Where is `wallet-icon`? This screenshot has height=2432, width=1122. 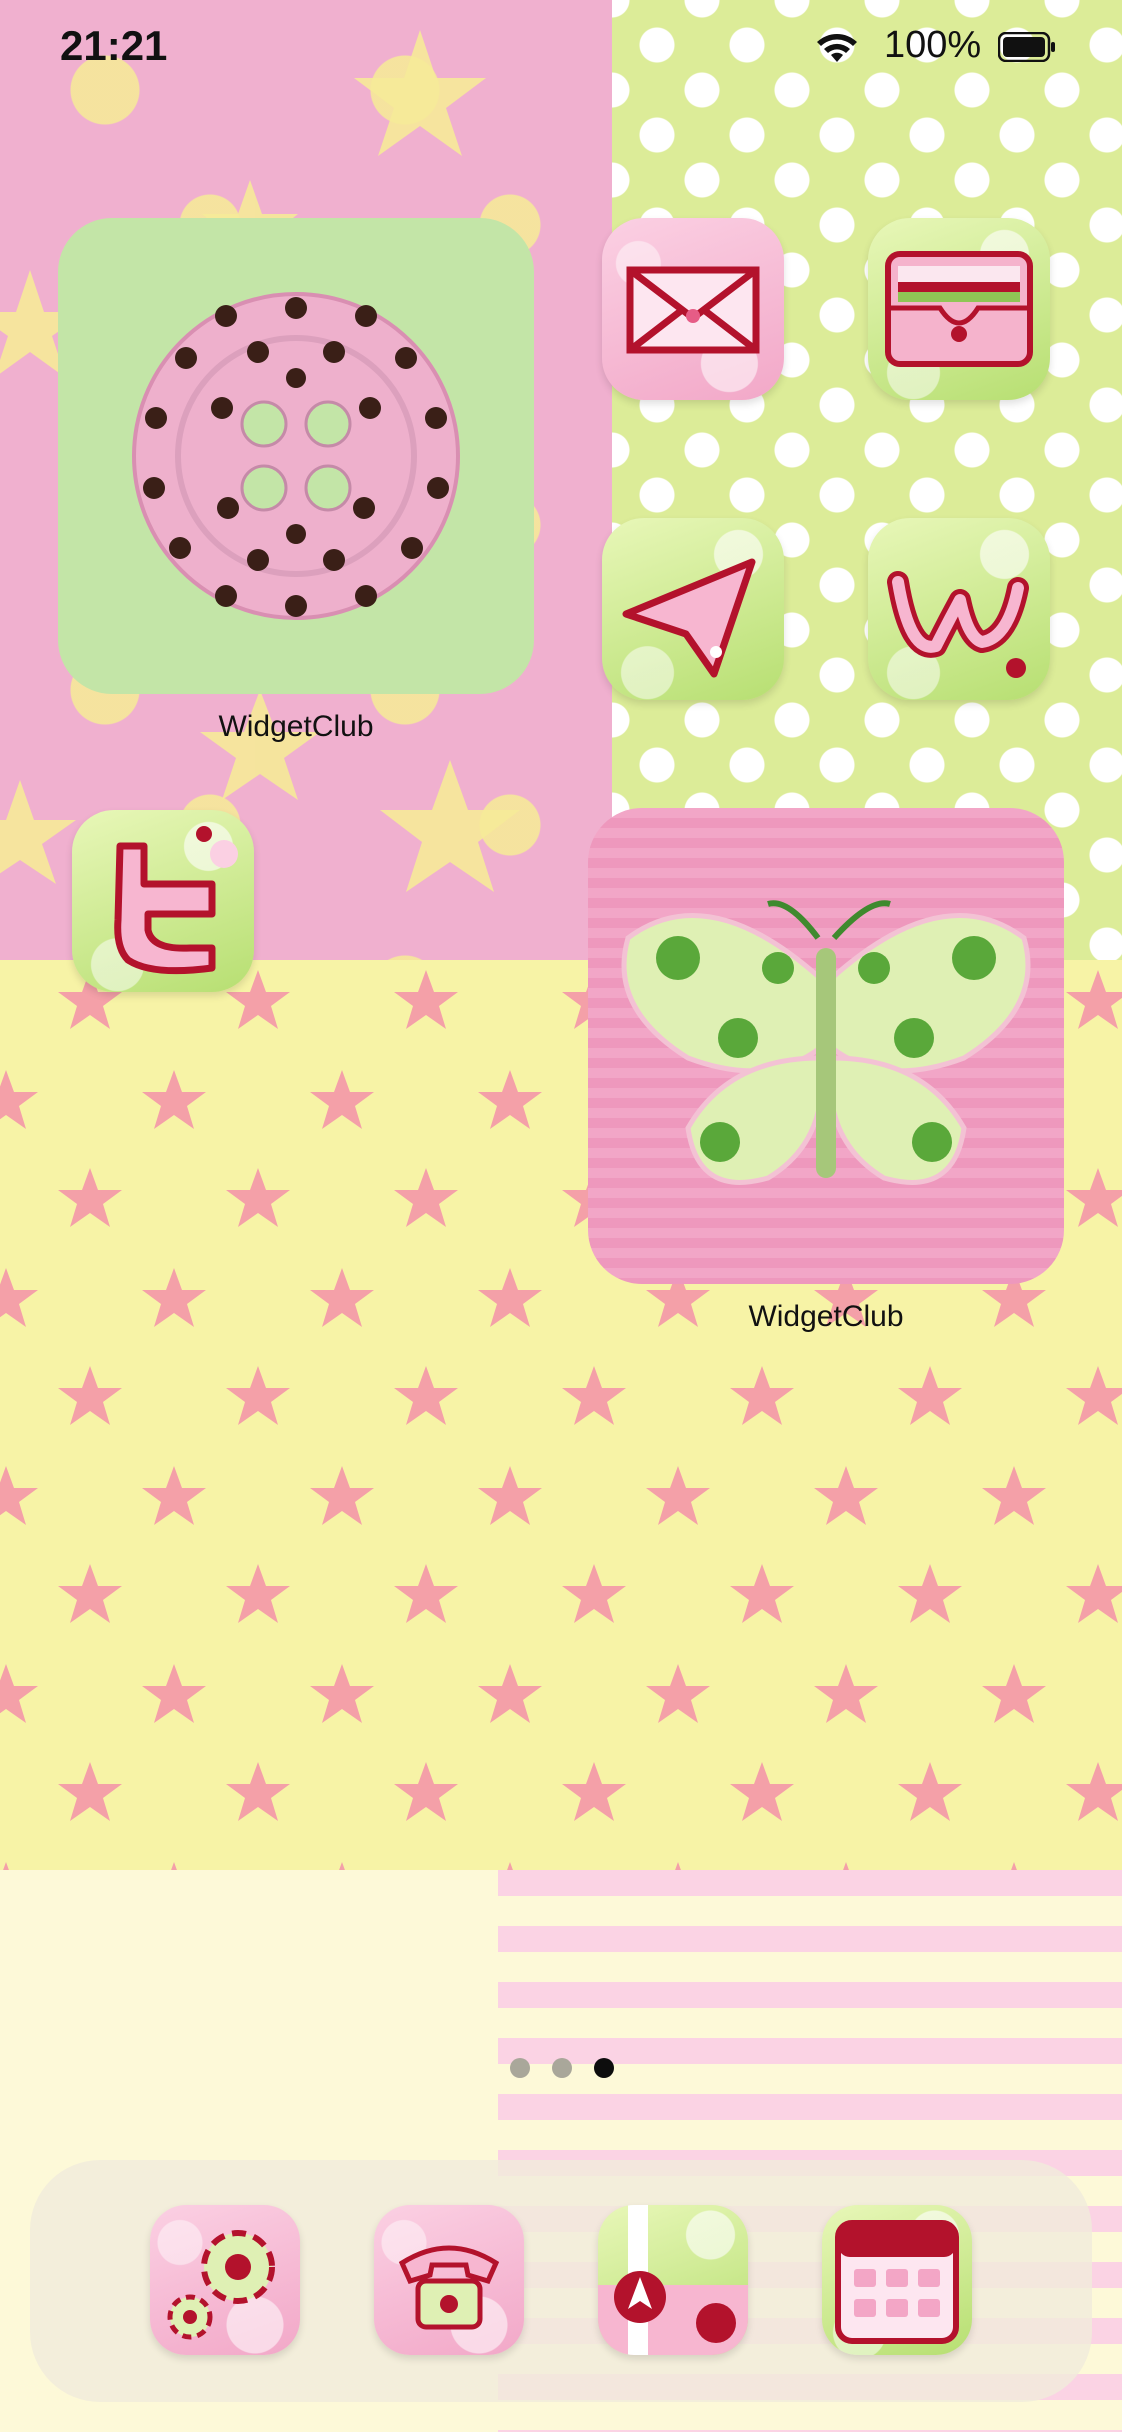
wallet-icon is located at coordinates (959, 309).